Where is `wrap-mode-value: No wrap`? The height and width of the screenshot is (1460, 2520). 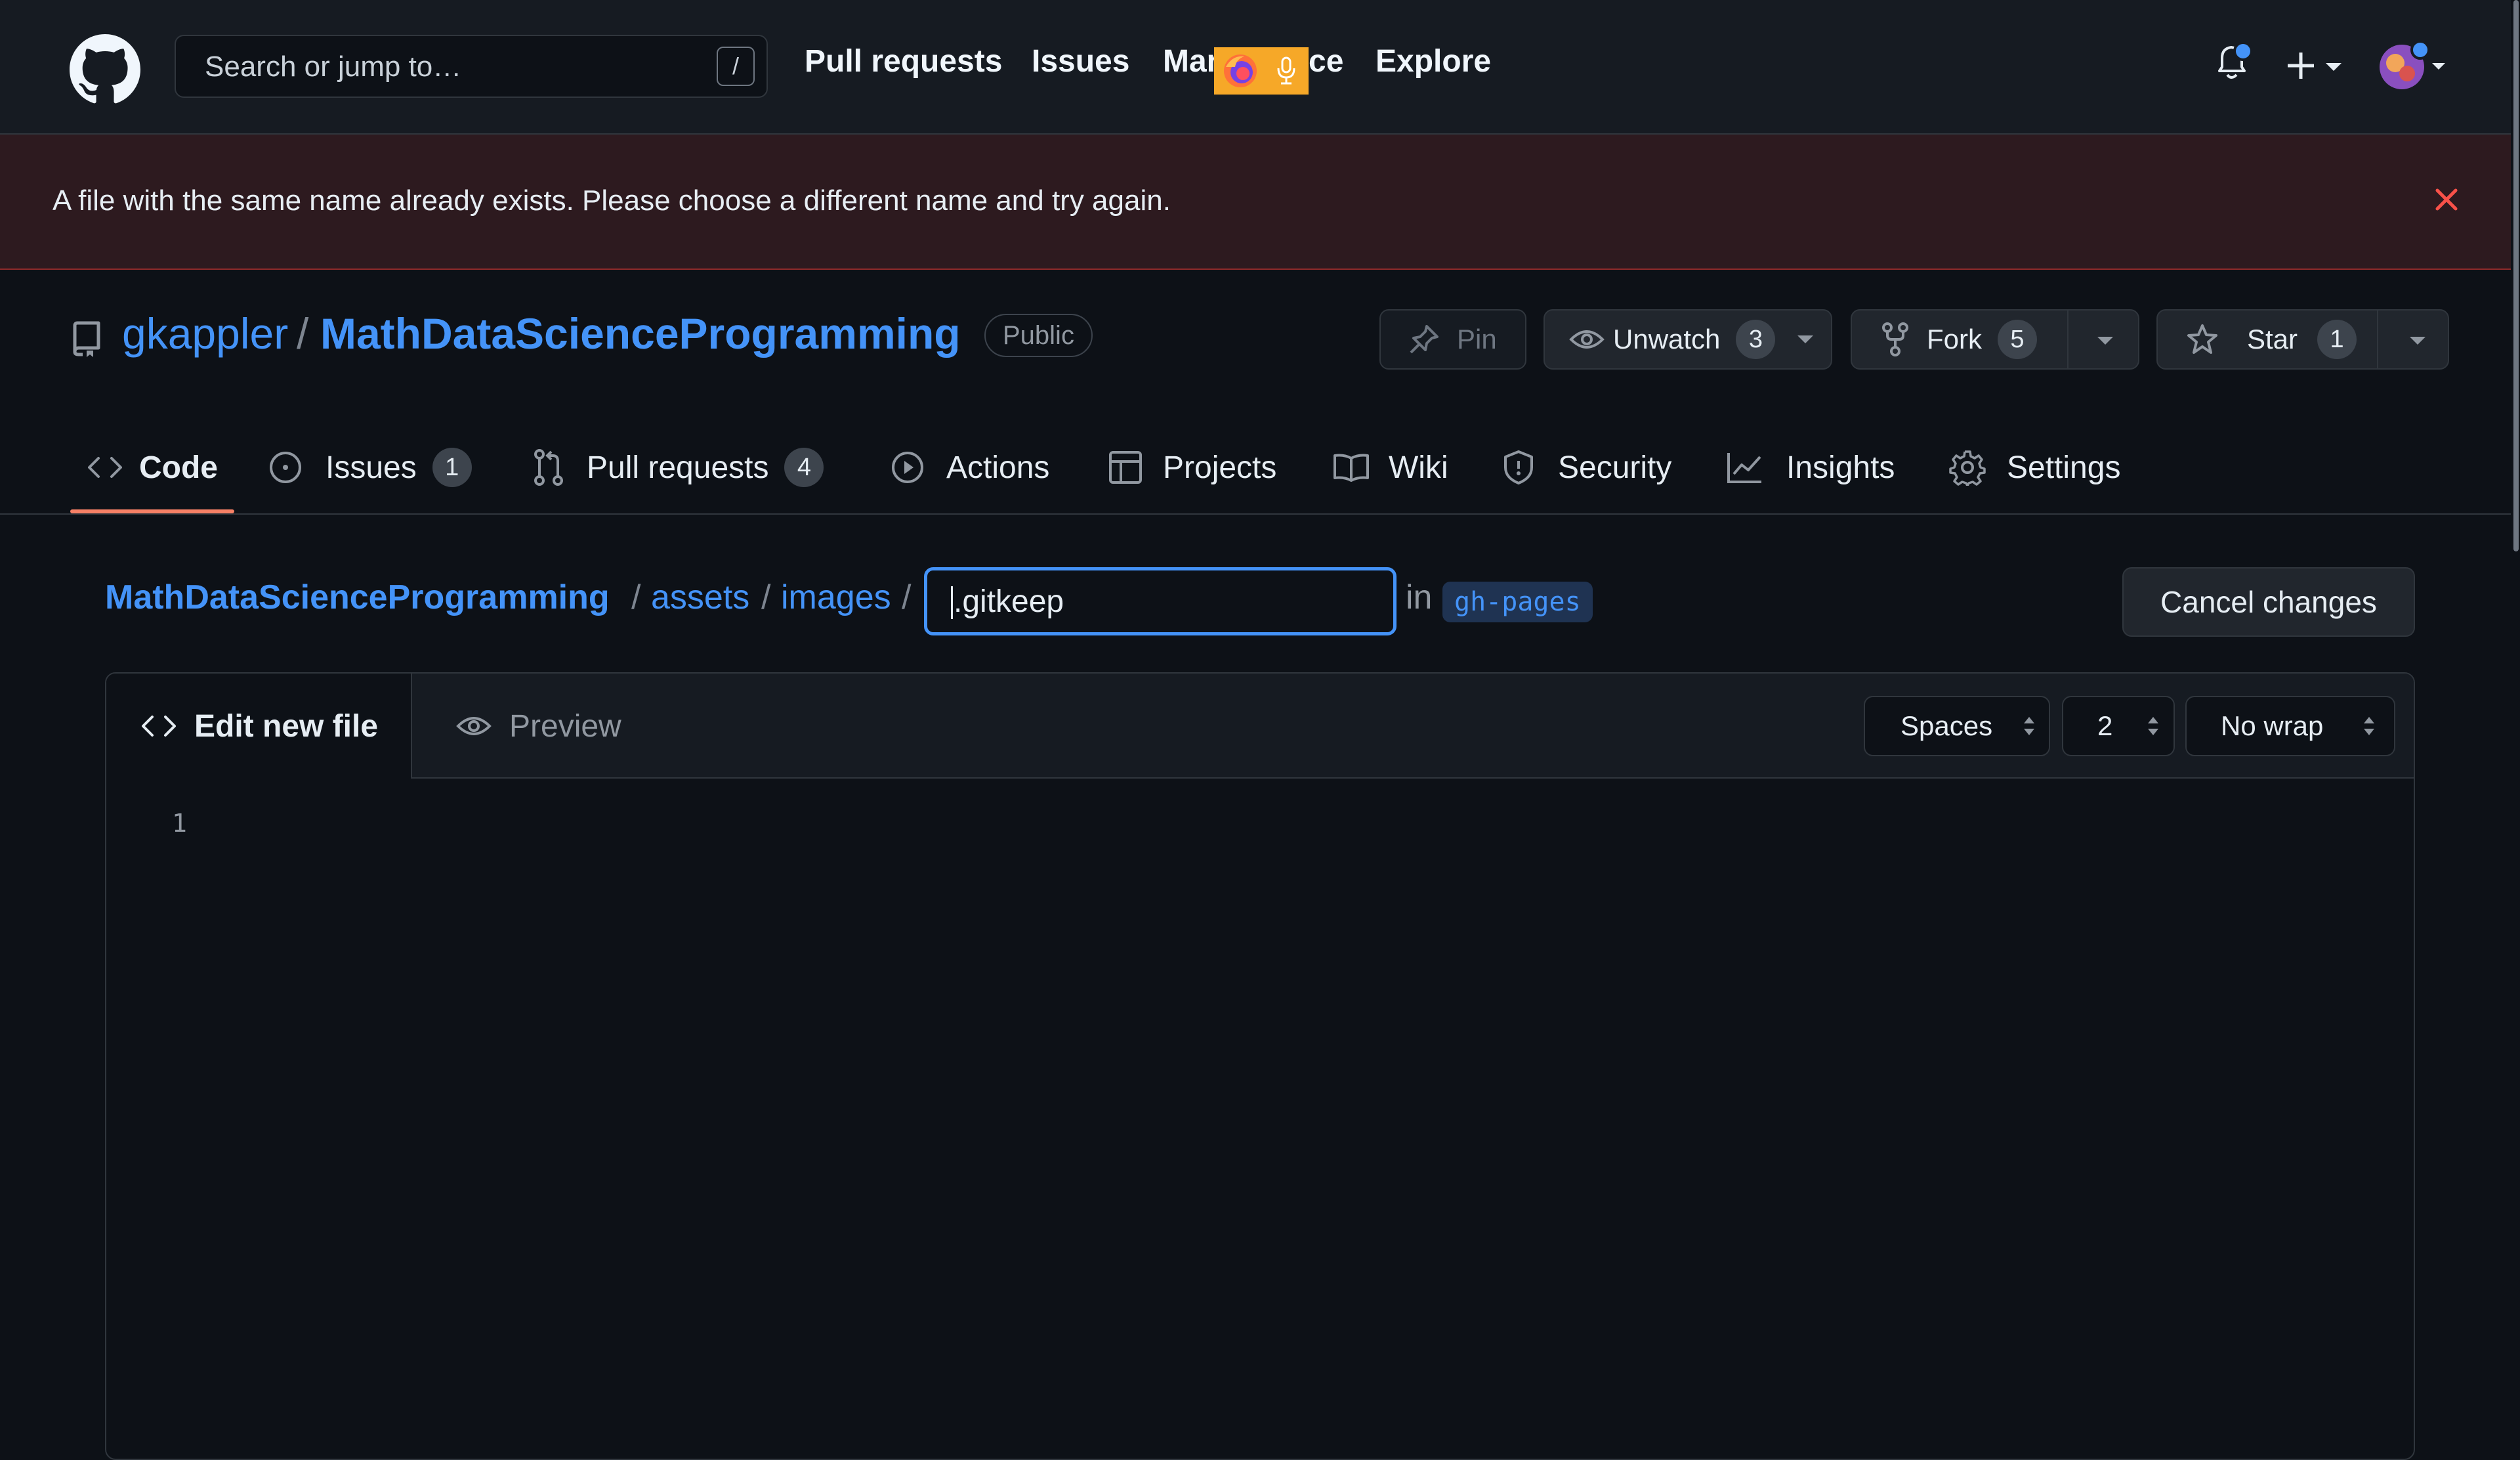 wrap-mode-value: No wrap is located at coordinates (2272, 725).